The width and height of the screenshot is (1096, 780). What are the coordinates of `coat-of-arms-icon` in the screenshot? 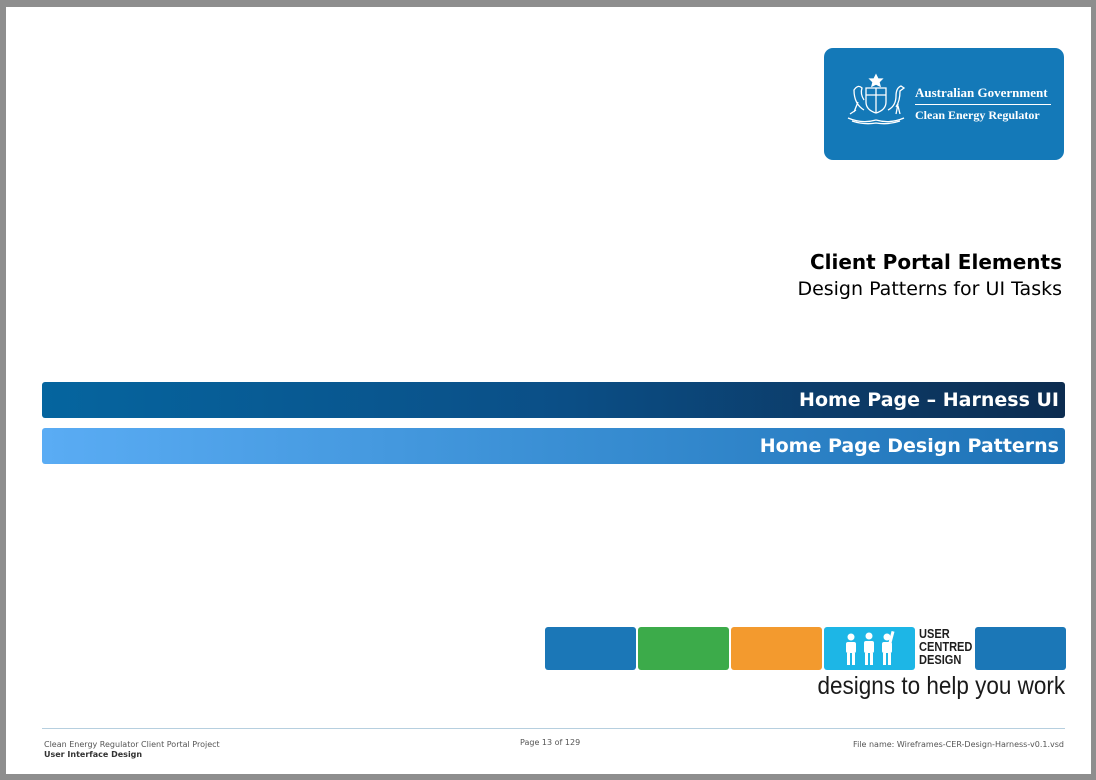 It's located at (876, 99).